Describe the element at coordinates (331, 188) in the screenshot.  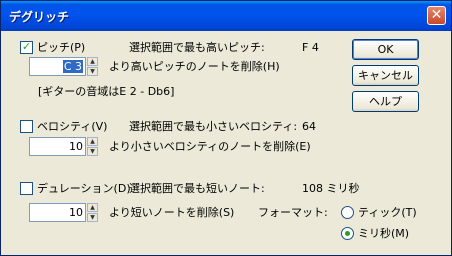
I see `shortest-note-value: 108 ミリ秒` at that location.